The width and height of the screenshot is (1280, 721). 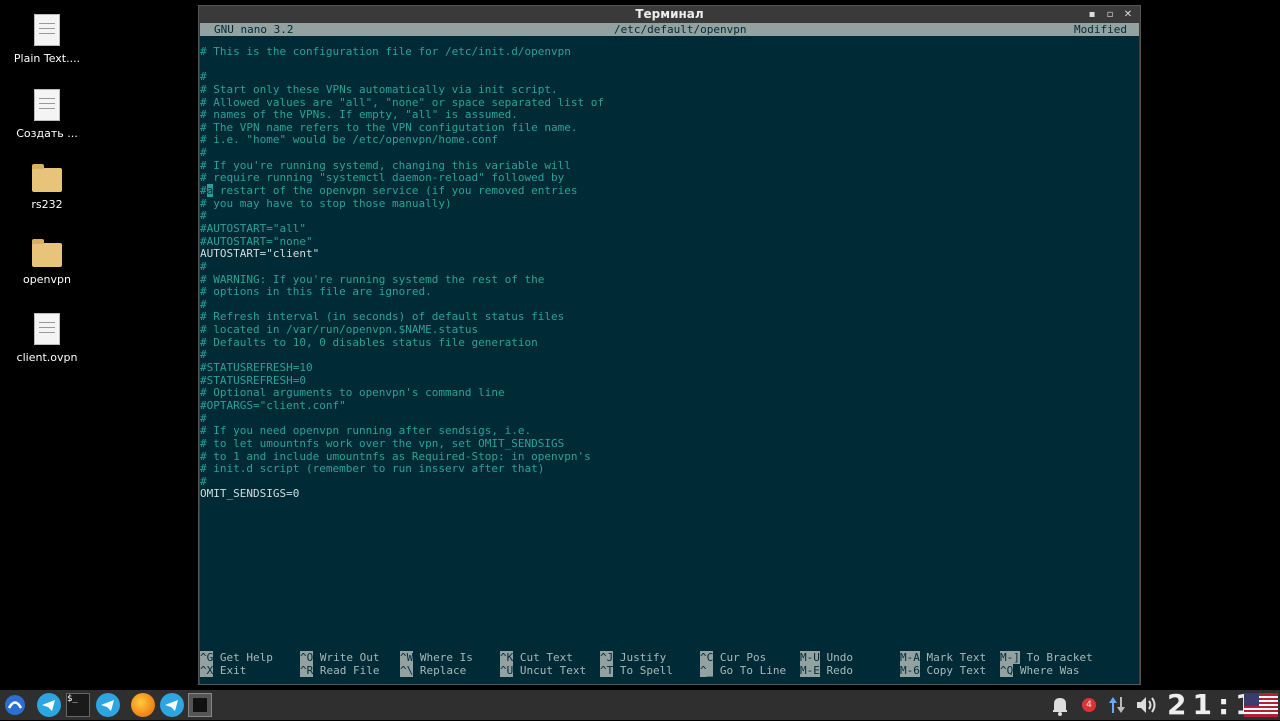 I want to click on maximize-button: ▫, so click(x=1110, y=14).